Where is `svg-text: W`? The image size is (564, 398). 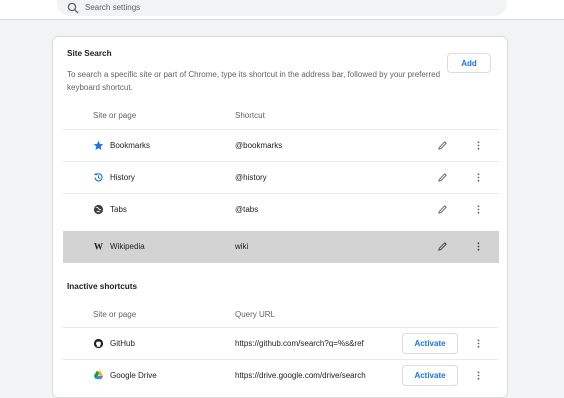 svg-text: W is located at coordinates (99, 247).